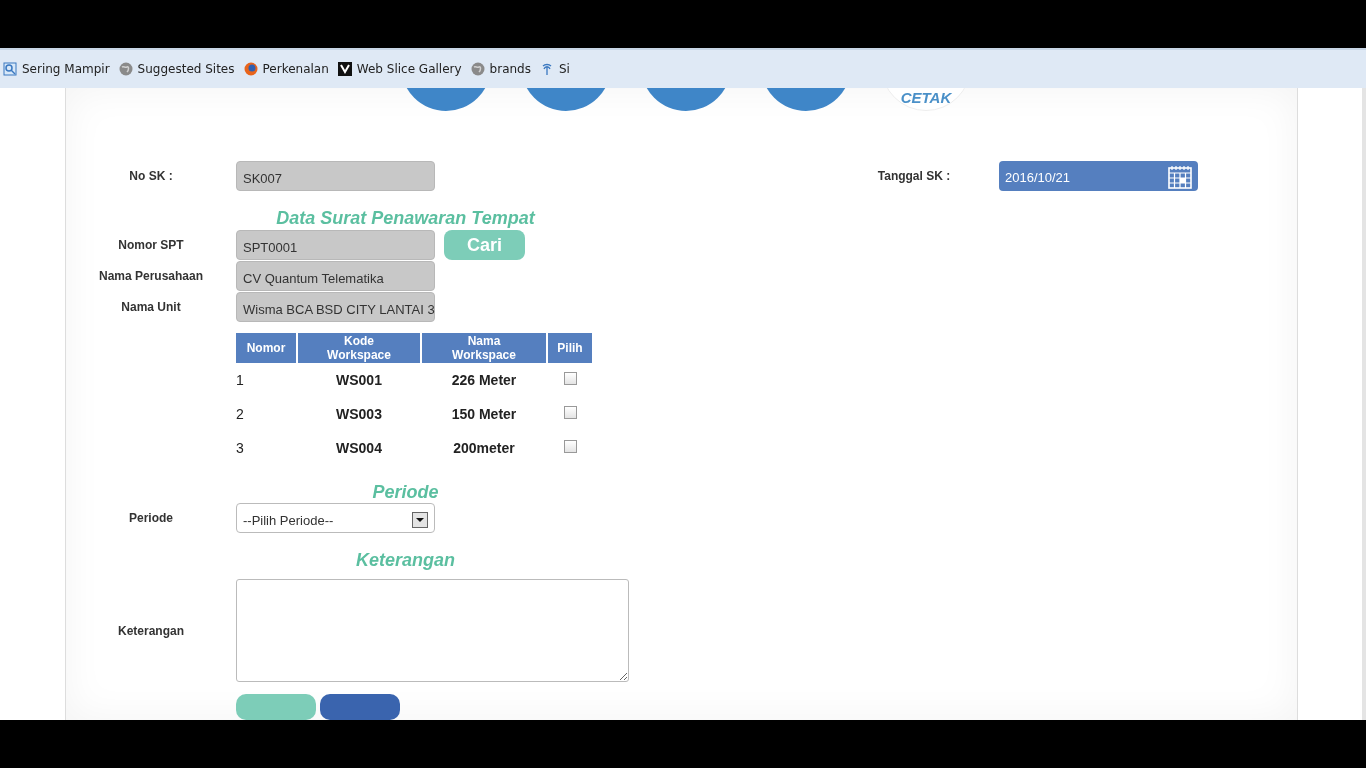  I want to click on table-cell-text: 1, so click(240, 380).